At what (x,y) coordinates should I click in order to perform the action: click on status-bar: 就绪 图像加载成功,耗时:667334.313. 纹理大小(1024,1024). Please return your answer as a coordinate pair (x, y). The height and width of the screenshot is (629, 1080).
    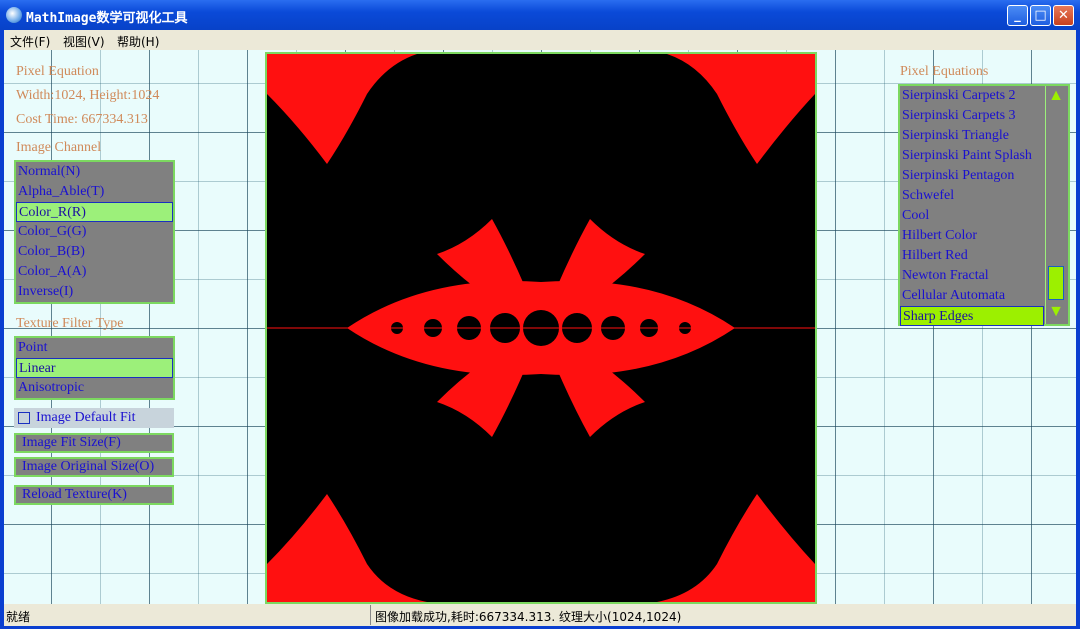
    Looking at the image, I should click on (540, 615).